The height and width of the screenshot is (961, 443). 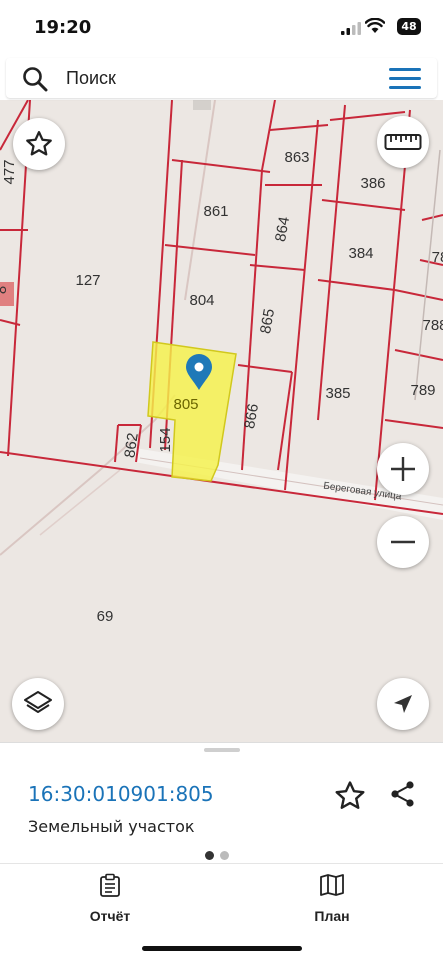 I want to click on parcel-label: 386, so click(x=372, y=183).